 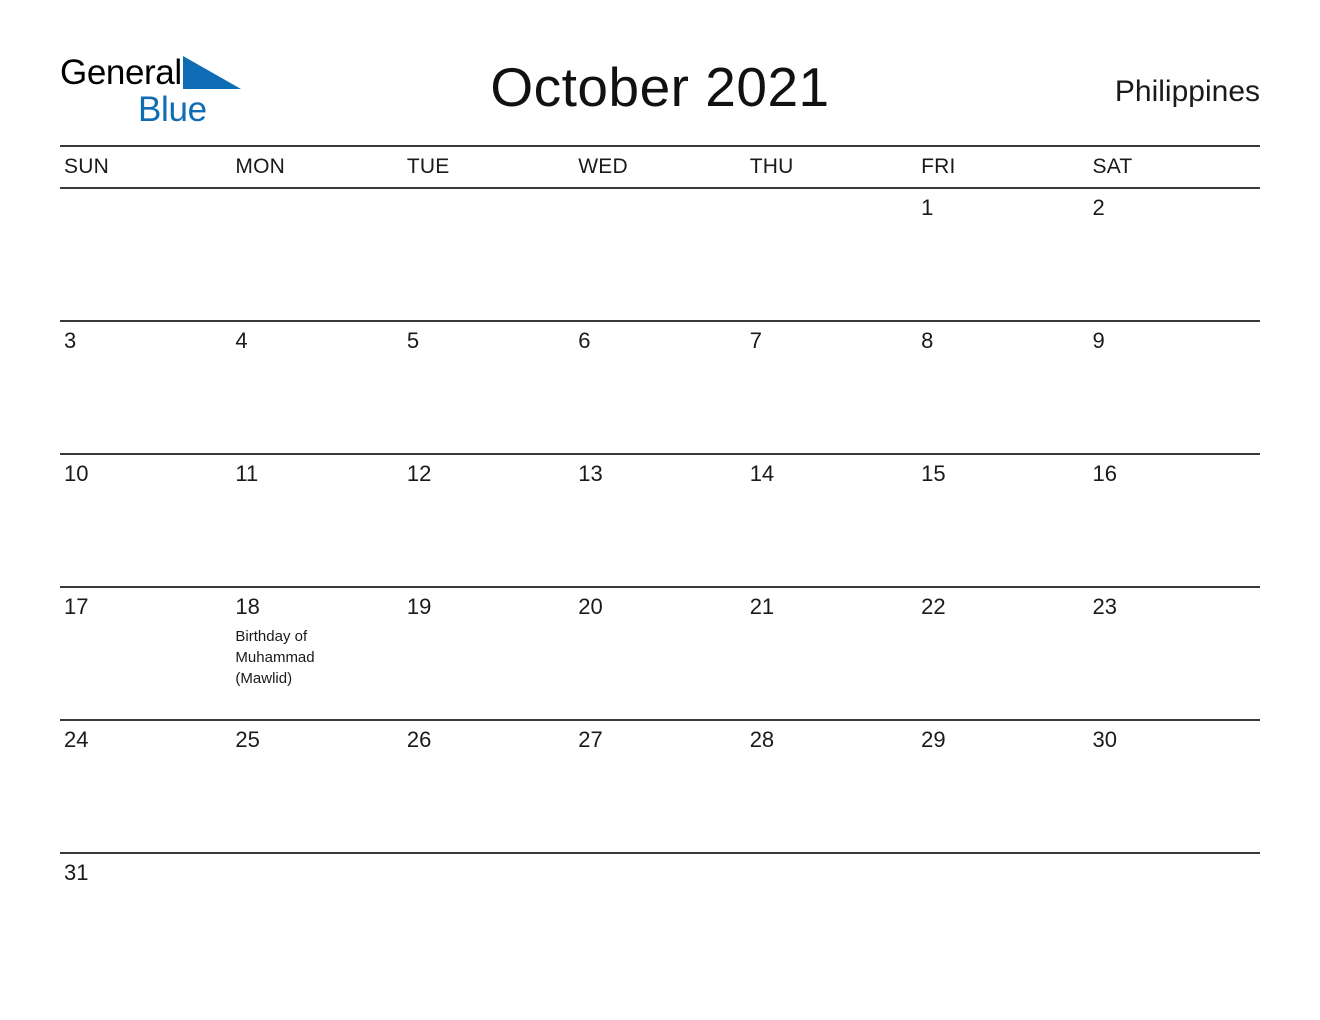 I want to click on day-number: 11, so click(x=247, y=473).